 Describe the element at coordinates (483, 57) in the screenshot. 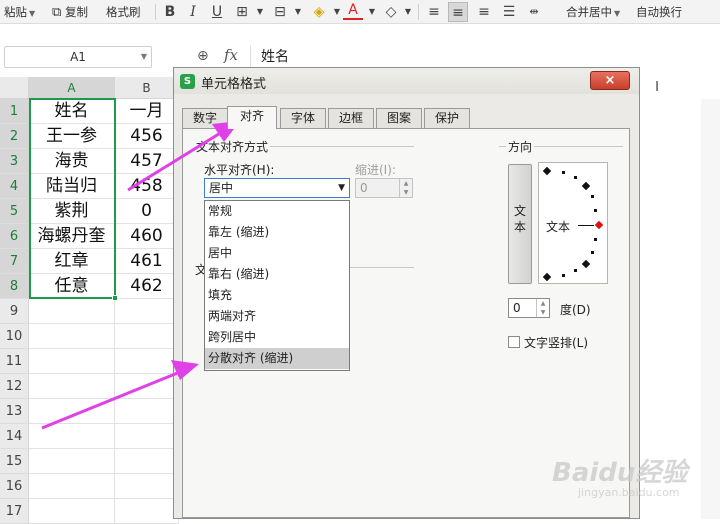

I see `formula-input: 姓名` at that location.